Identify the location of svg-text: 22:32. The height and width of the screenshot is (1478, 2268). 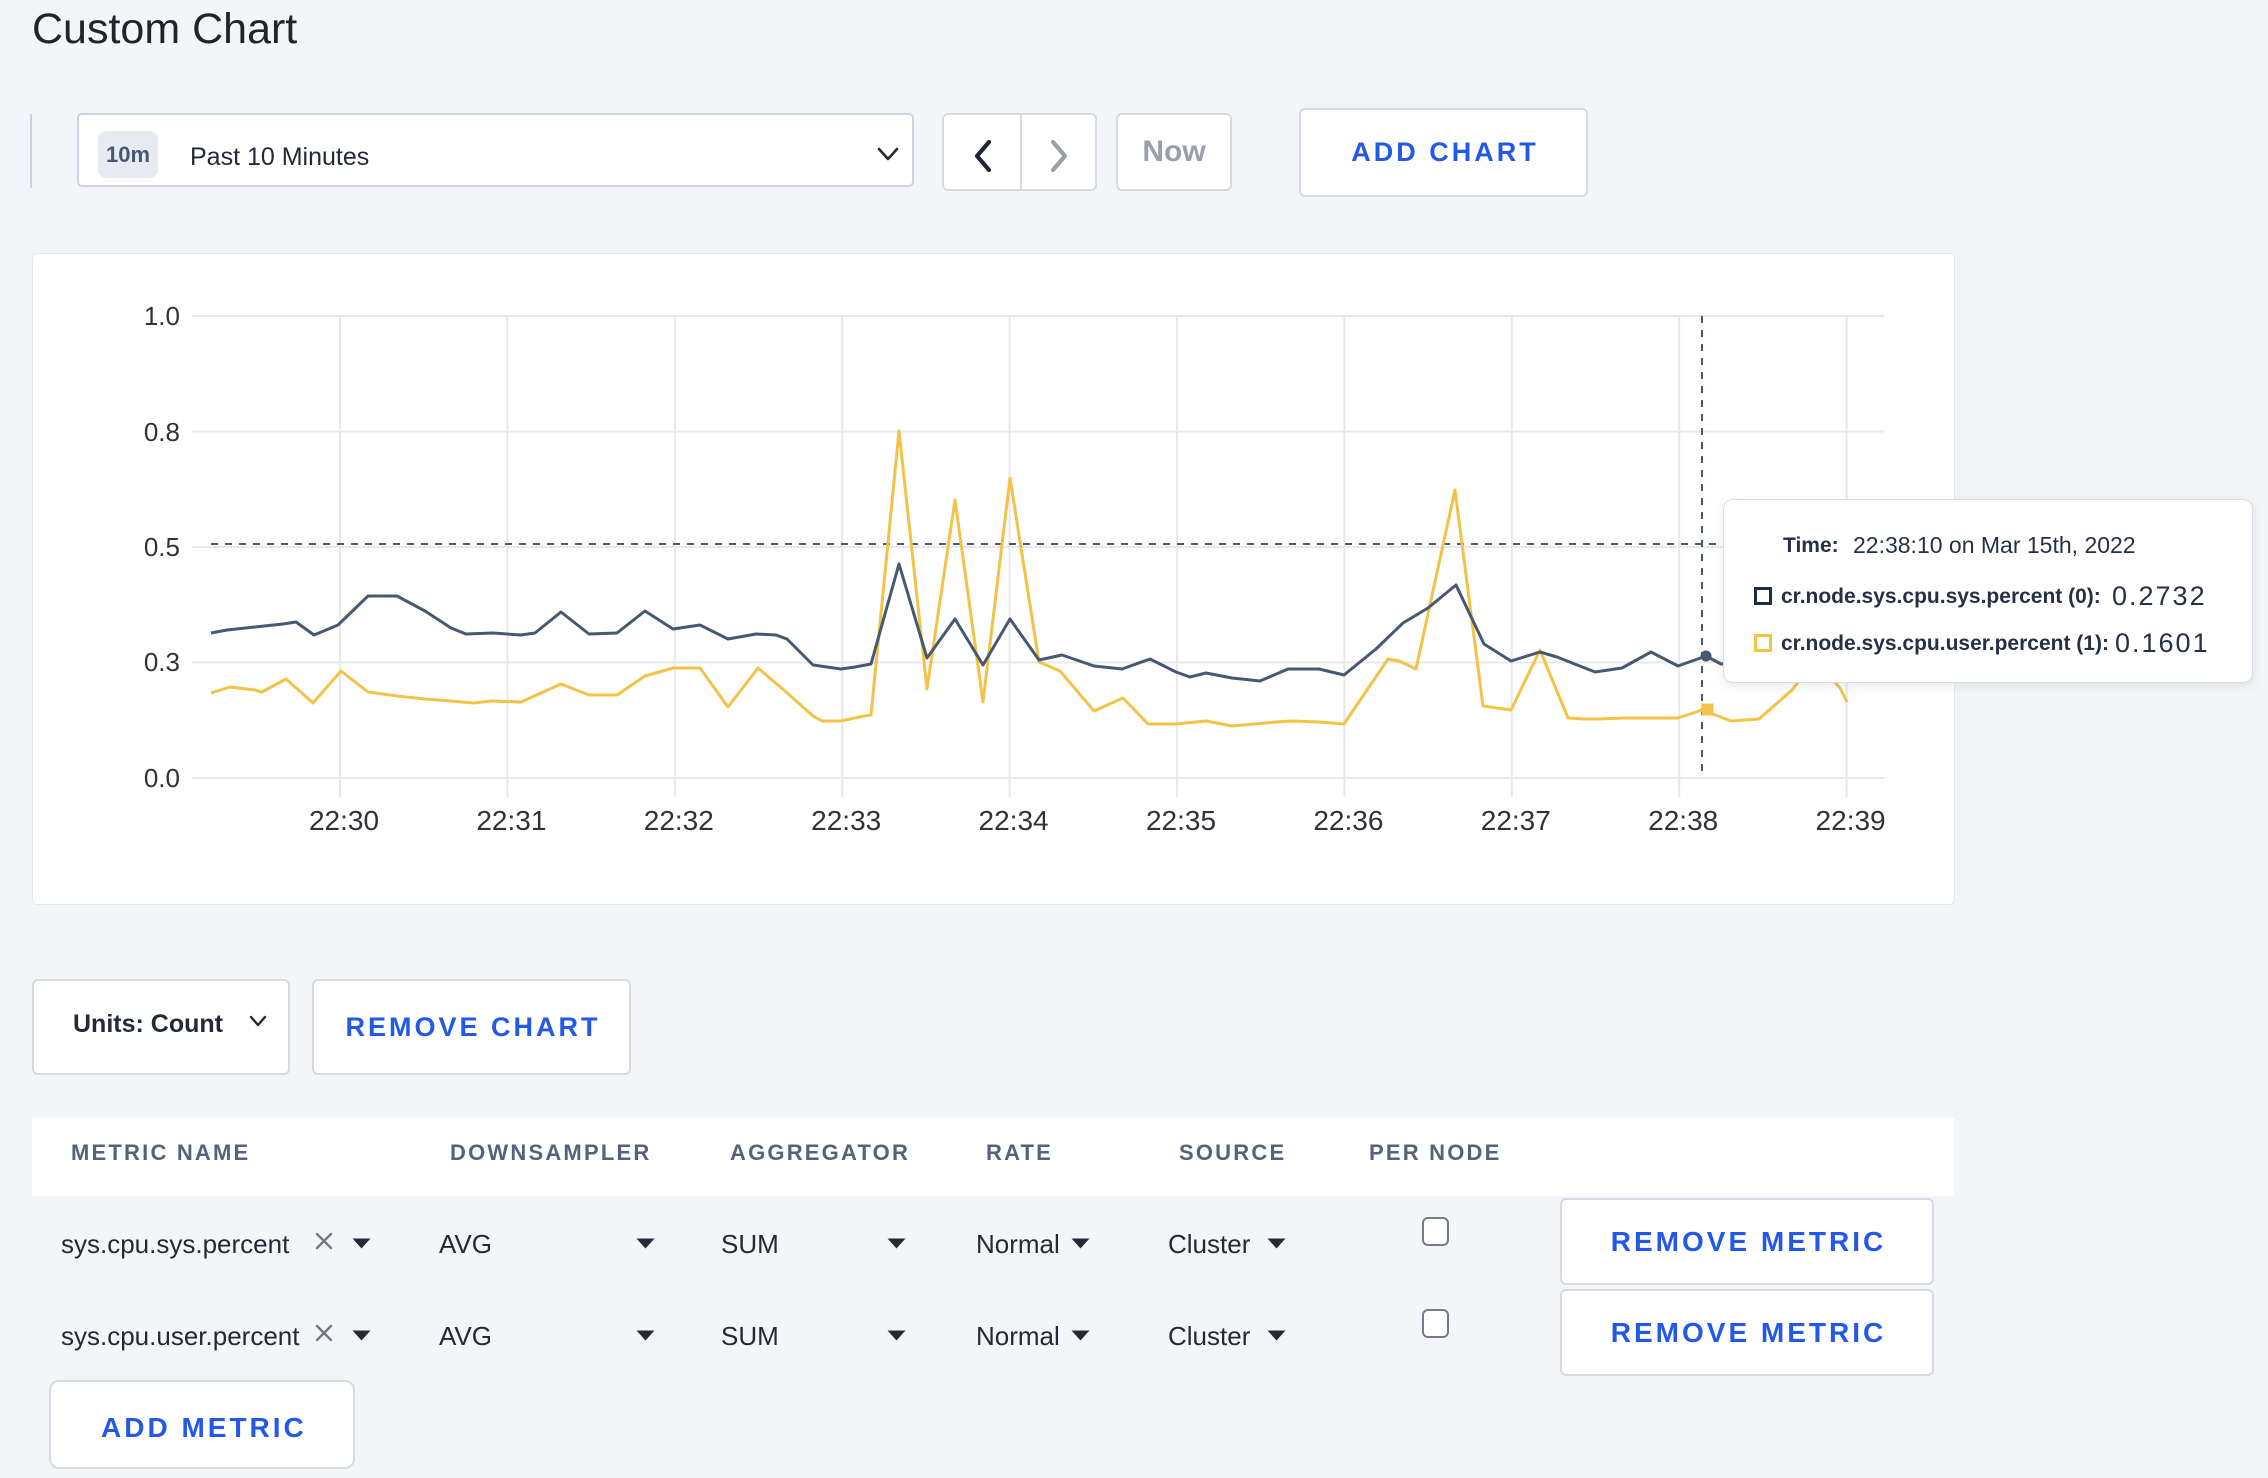
(679, 820).